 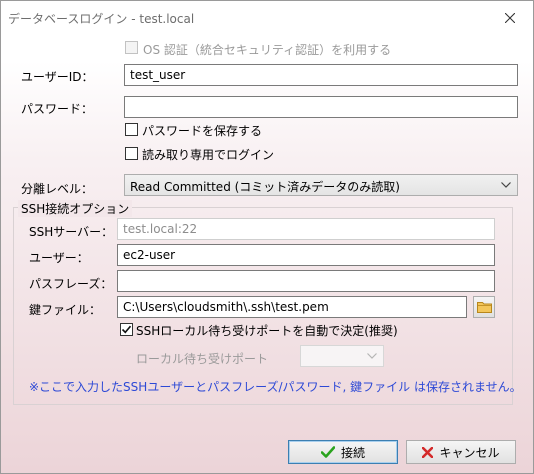 What do you see at coordinates (321, 107) in the screenshot?
I see `password-field` at bounding box center [321, 107].